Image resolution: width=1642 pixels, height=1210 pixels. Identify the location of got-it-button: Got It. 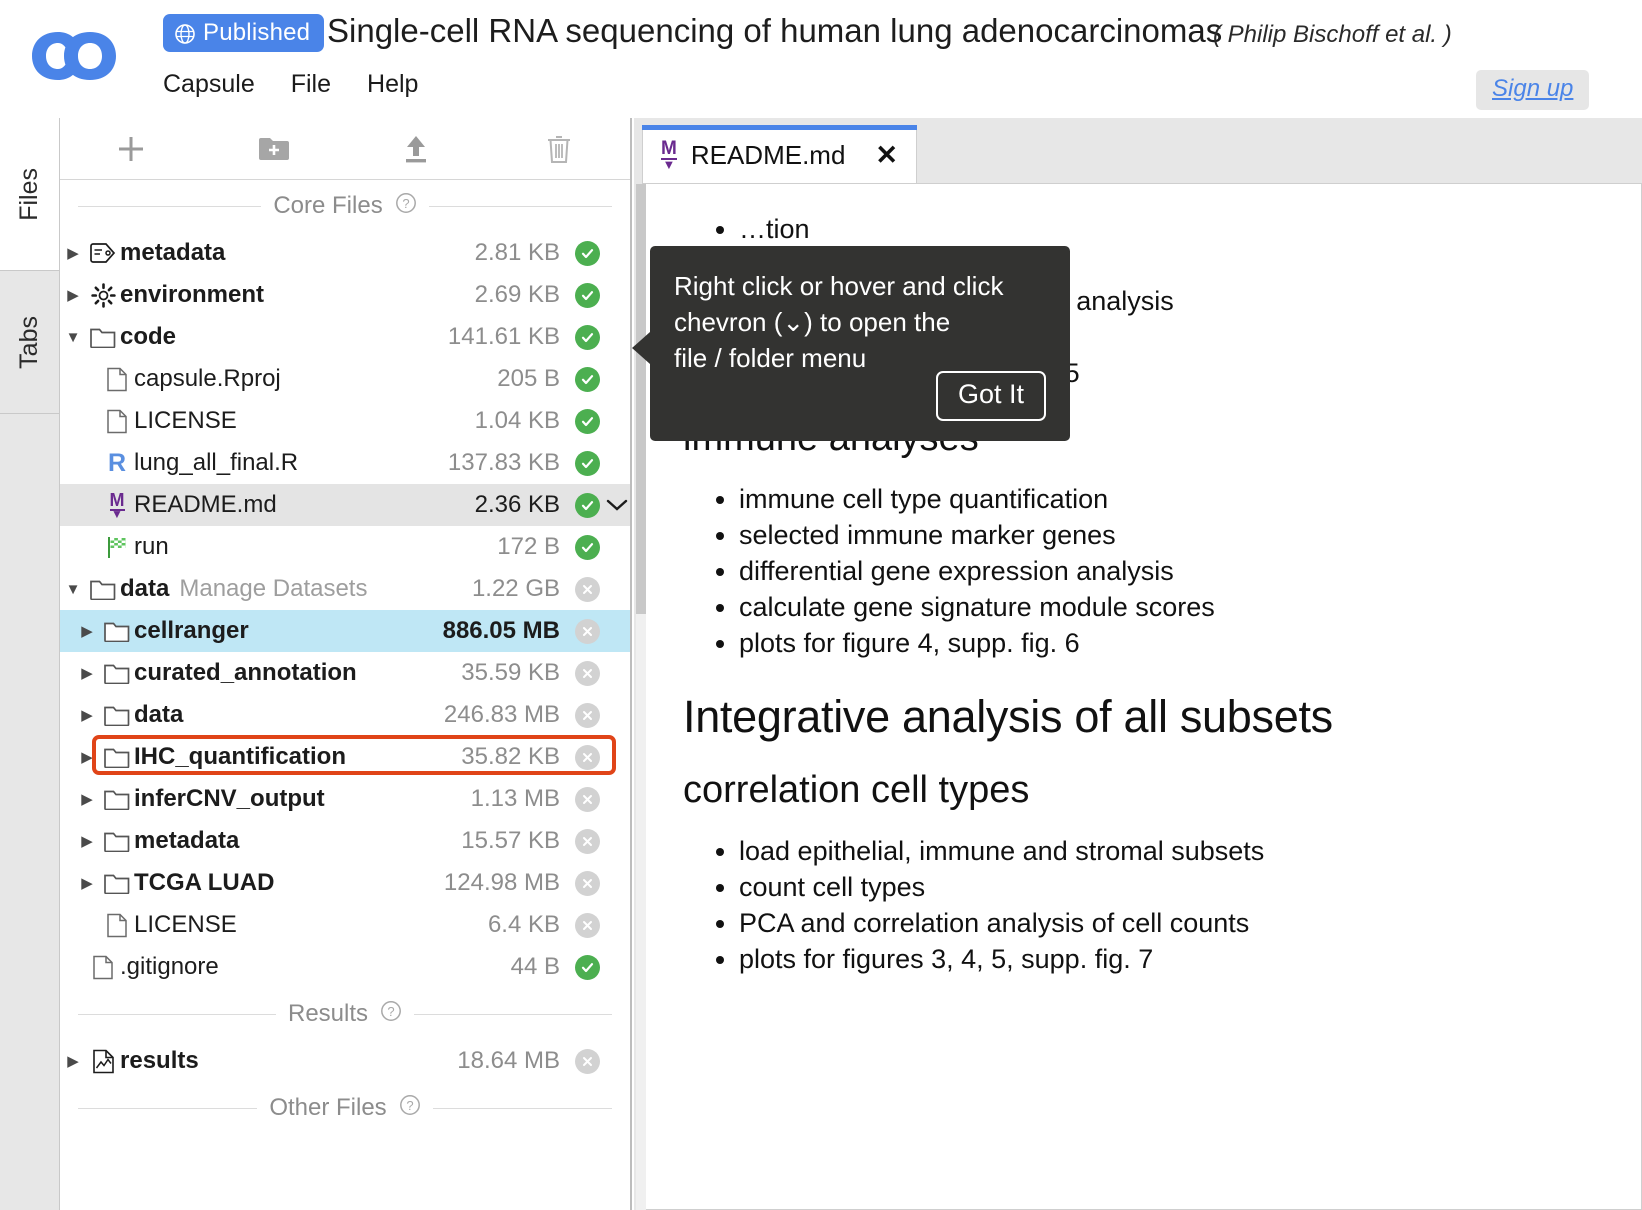
(990, 396).